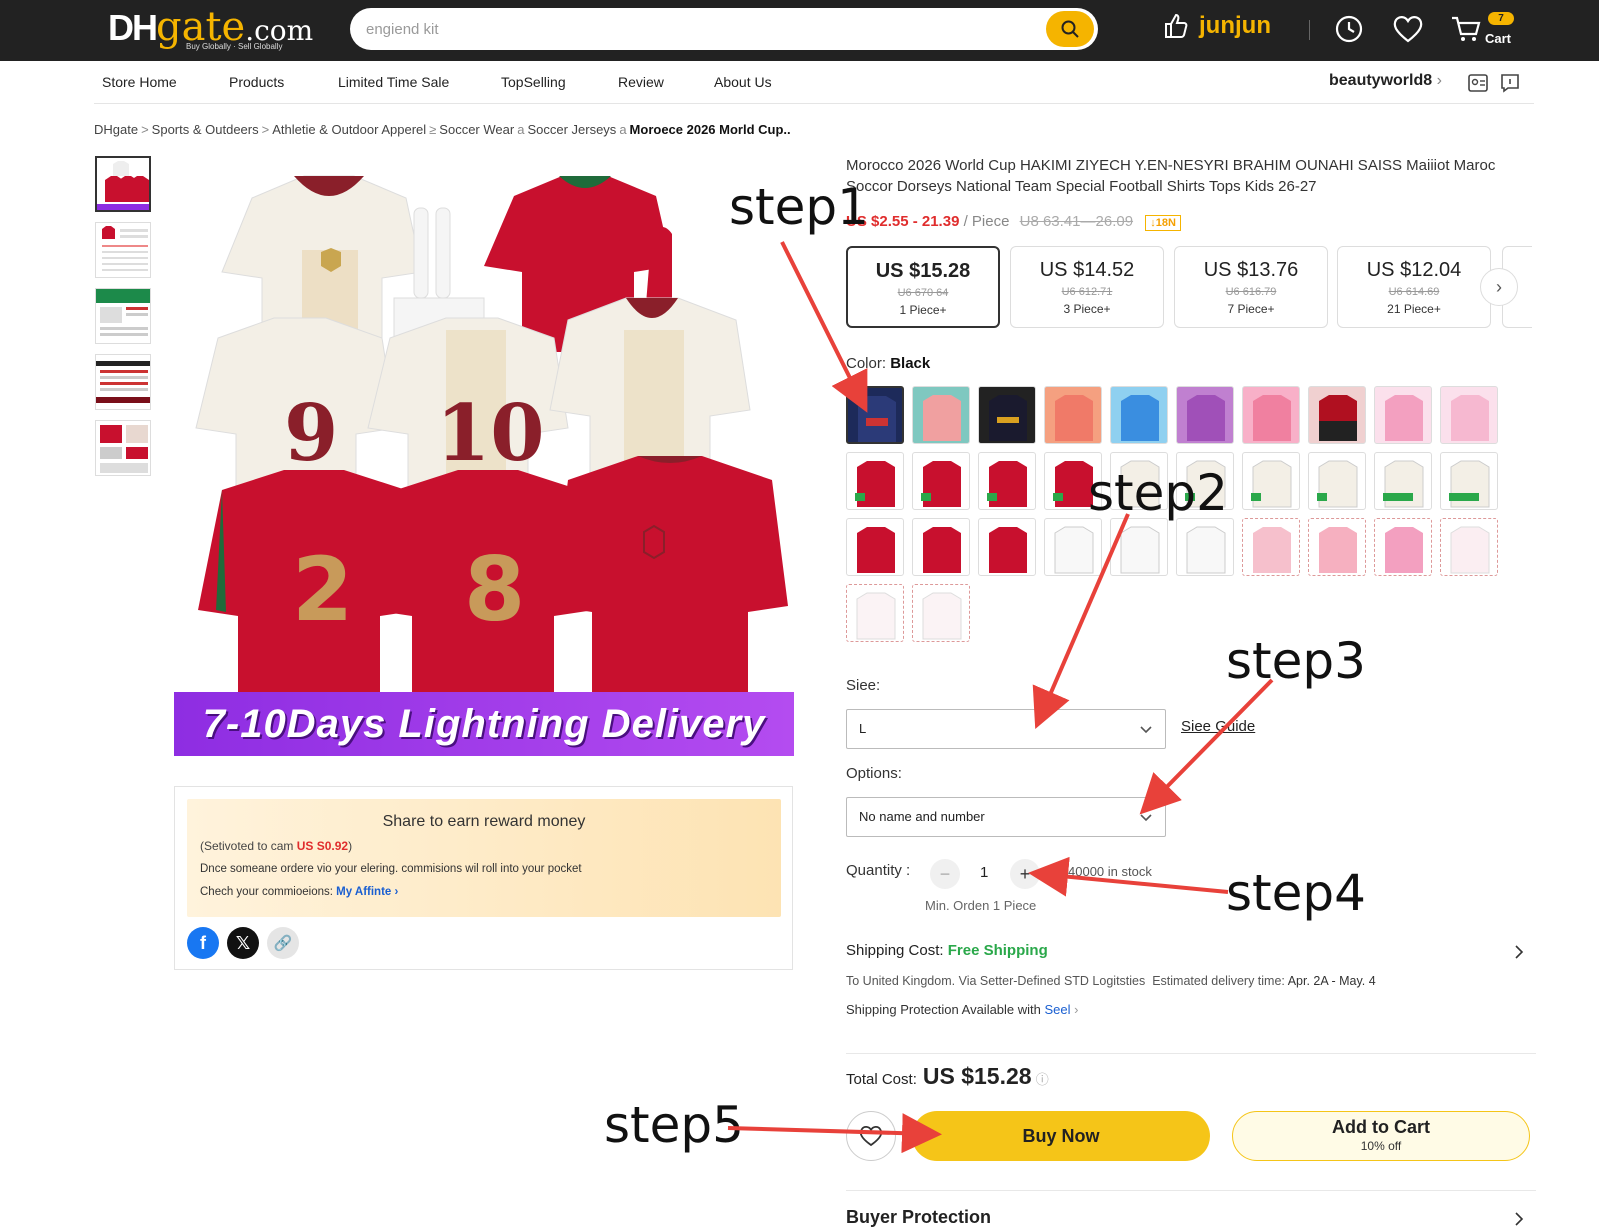  I want to click on facebook-icon: f, so click(203, 943).